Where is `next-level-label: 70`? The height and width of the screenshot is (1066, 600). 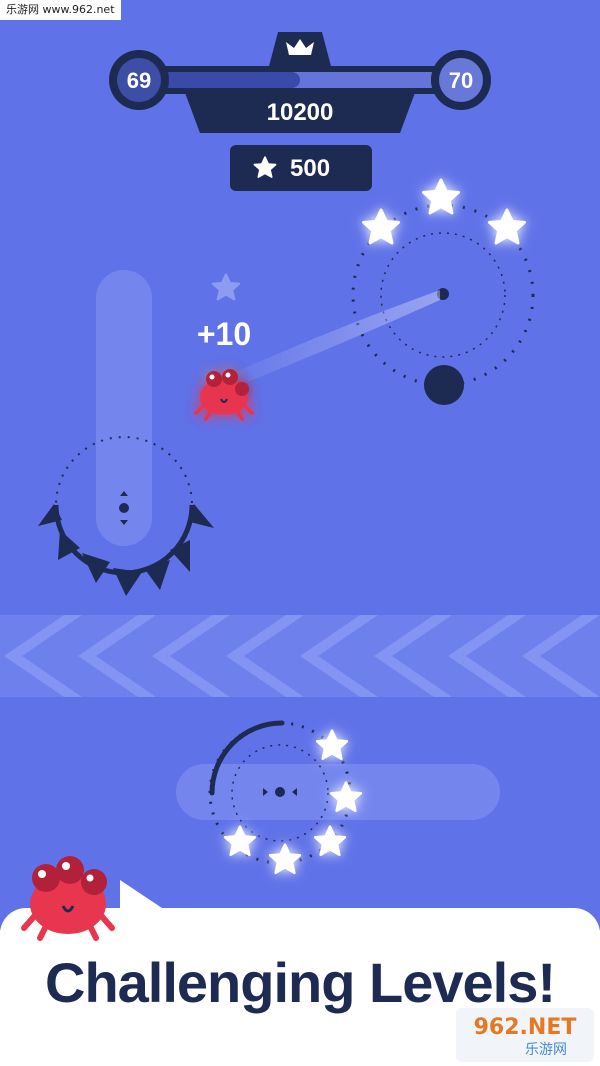 next-level-label: 70 is located at coordinates (461, 80).